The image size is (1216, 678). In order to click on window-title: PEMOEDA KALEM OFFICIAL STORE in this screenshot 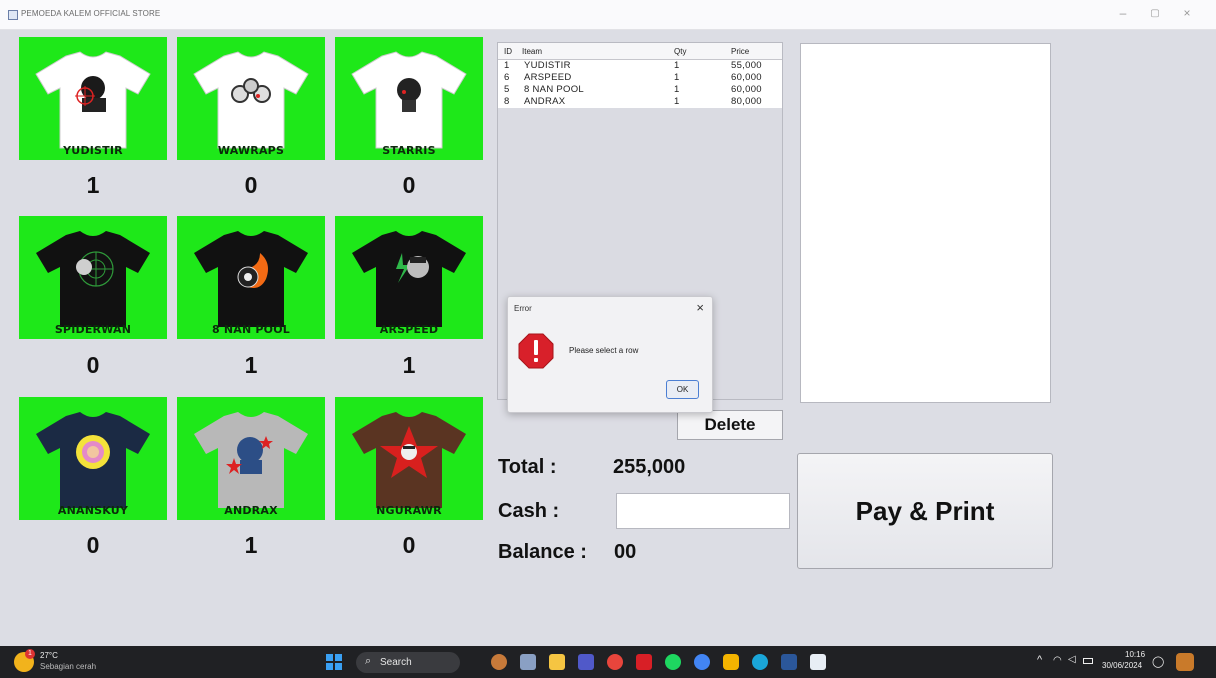, I will do `click(91, 13)`.